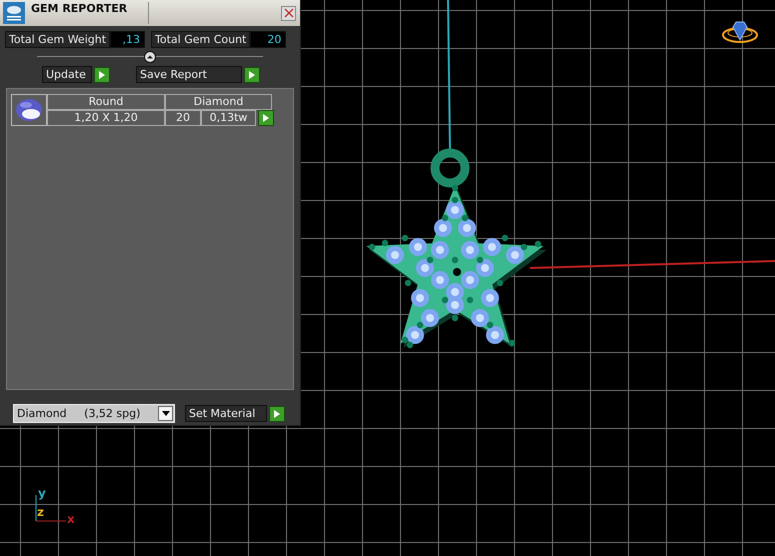  What do you see at coordinates (268, 39) in the screenshot?
I see `total-value: 20` at bounding box center [268, 39].